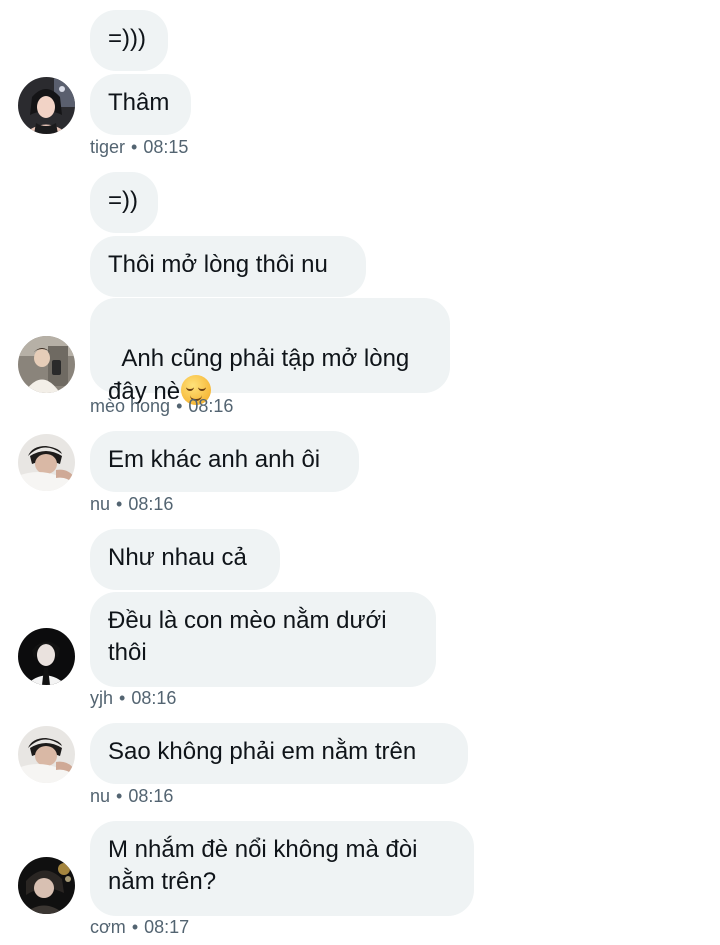 This screenshot has height=945, width=720. Describe the element at coordinates (108, 927) in the screenshot. I see `sender-name: cơm` at that location.